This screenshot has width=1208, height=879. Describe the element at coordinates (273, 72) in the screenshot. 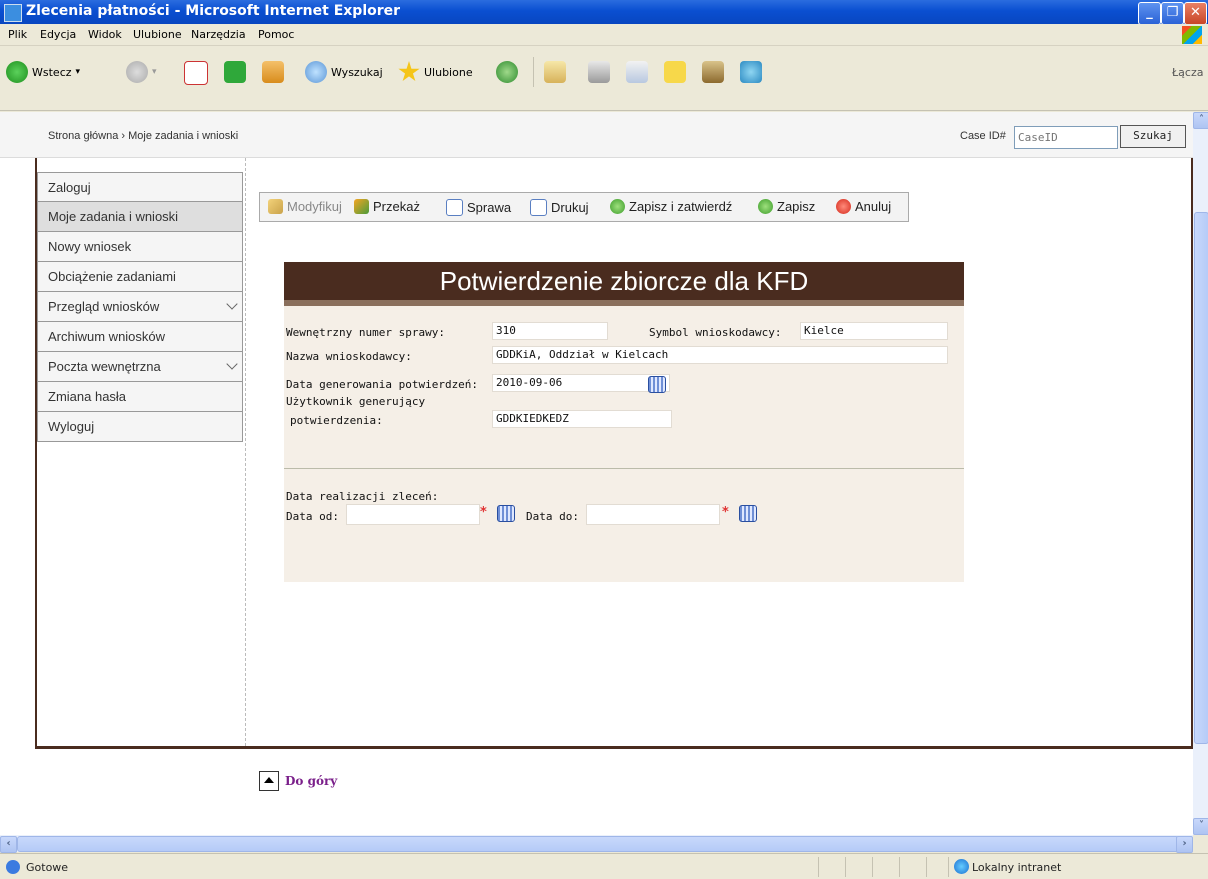

I see `home-icon` at that location.